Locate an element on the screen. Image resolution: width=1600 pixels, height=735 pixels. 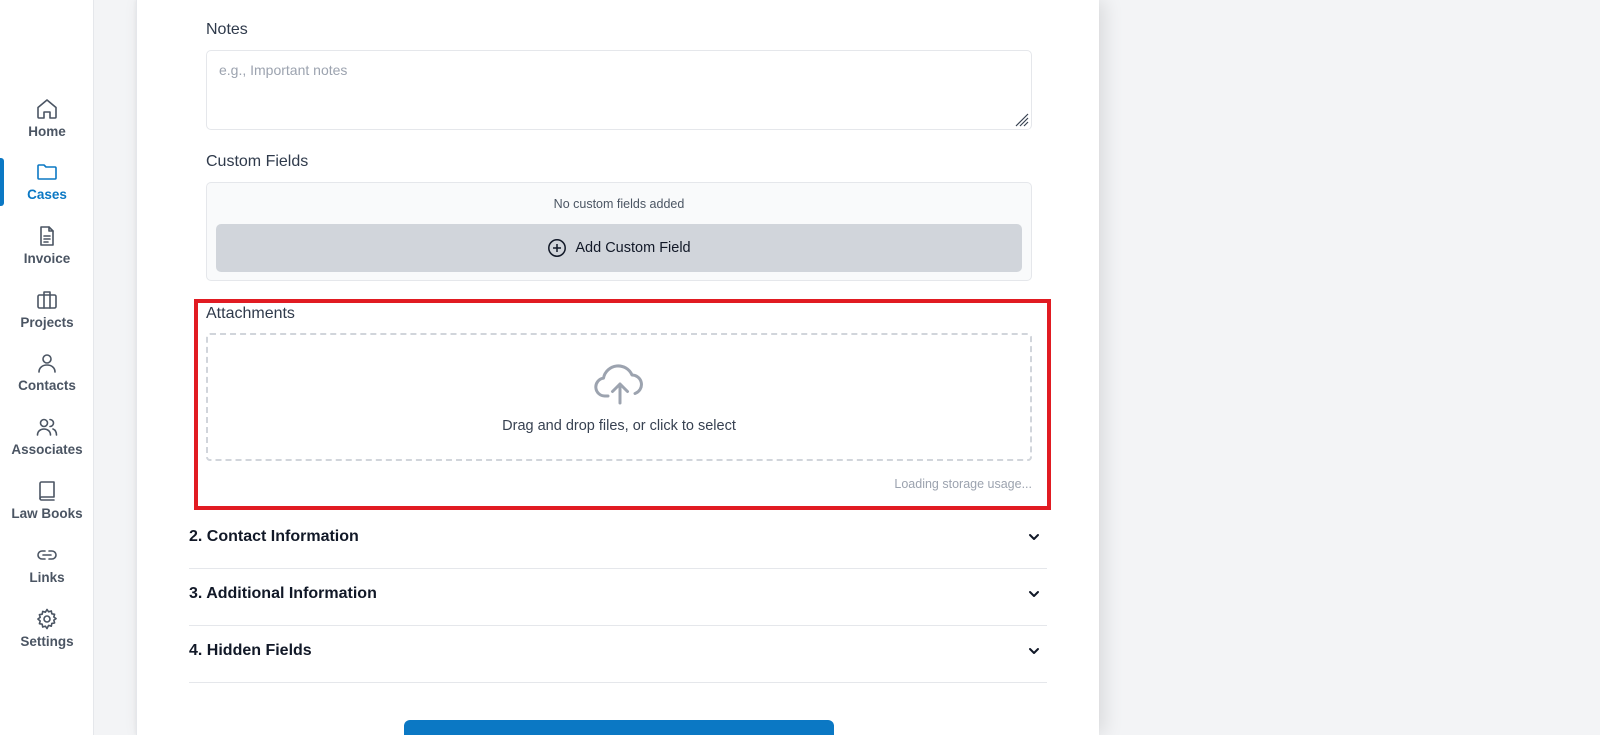
user-icon is located at coordinates (47, 363).